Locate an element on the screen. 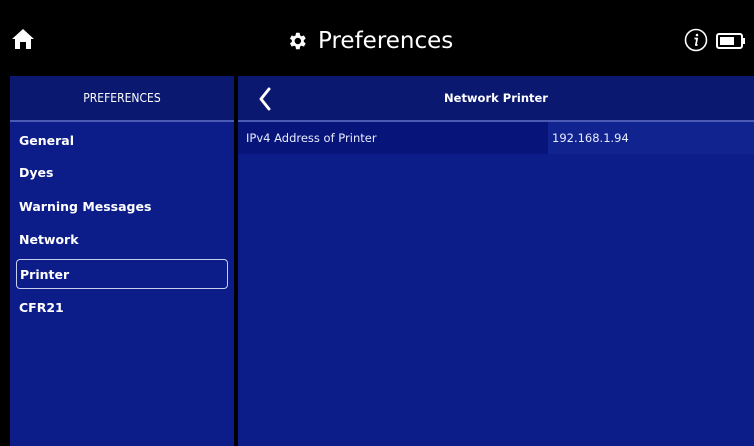 The width and height of the screenshot is (754, 446). sidebar-item-dyes: Dyes is located at coordinates (122, 172).